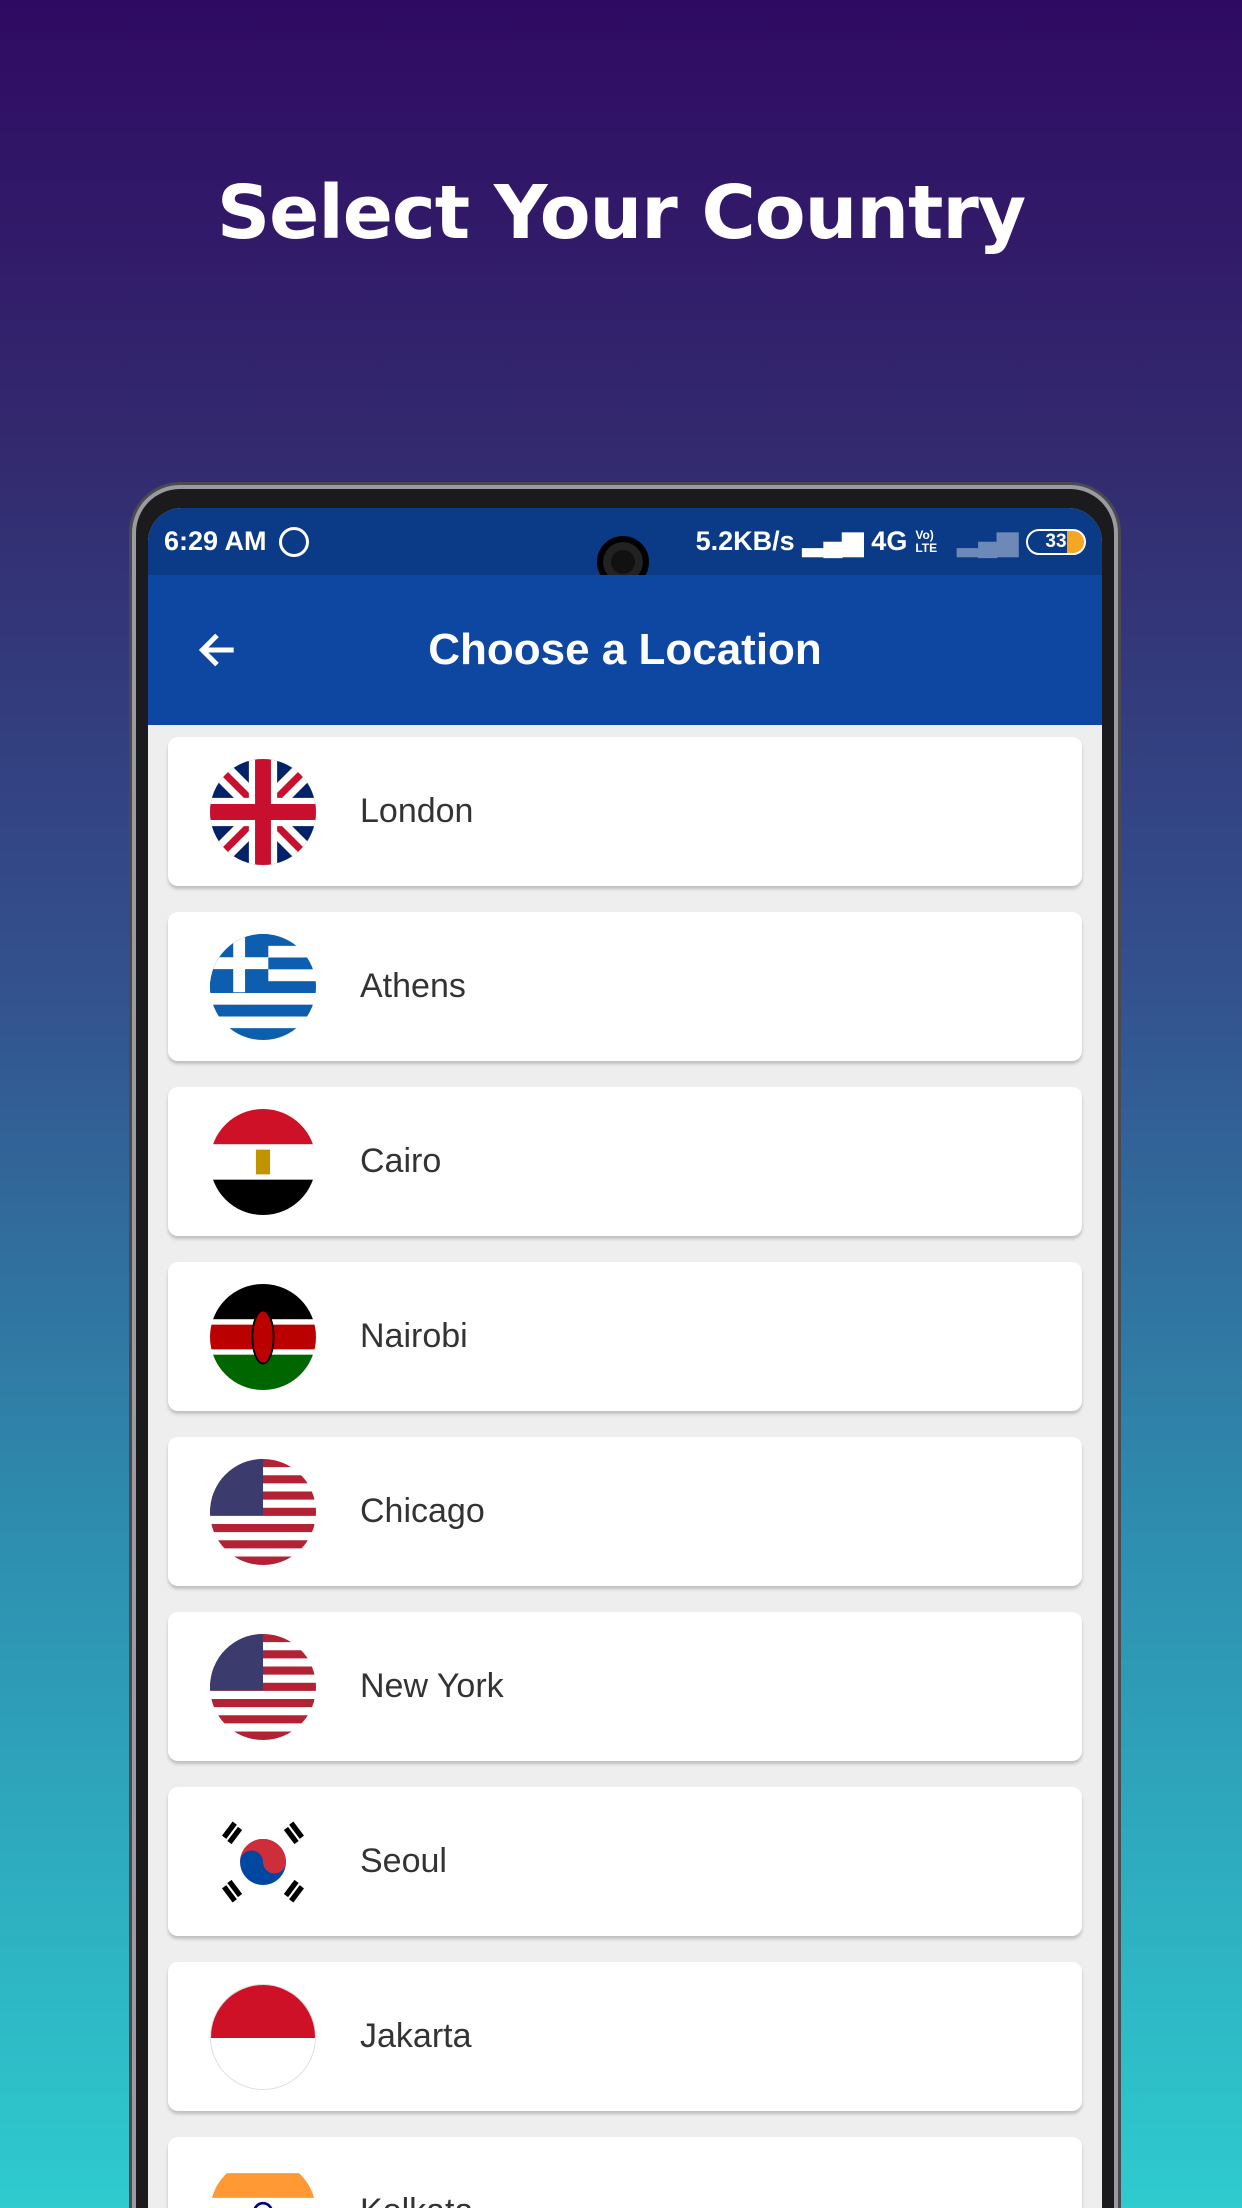  I want to click on arrow-left-icon, so click(217, 650).